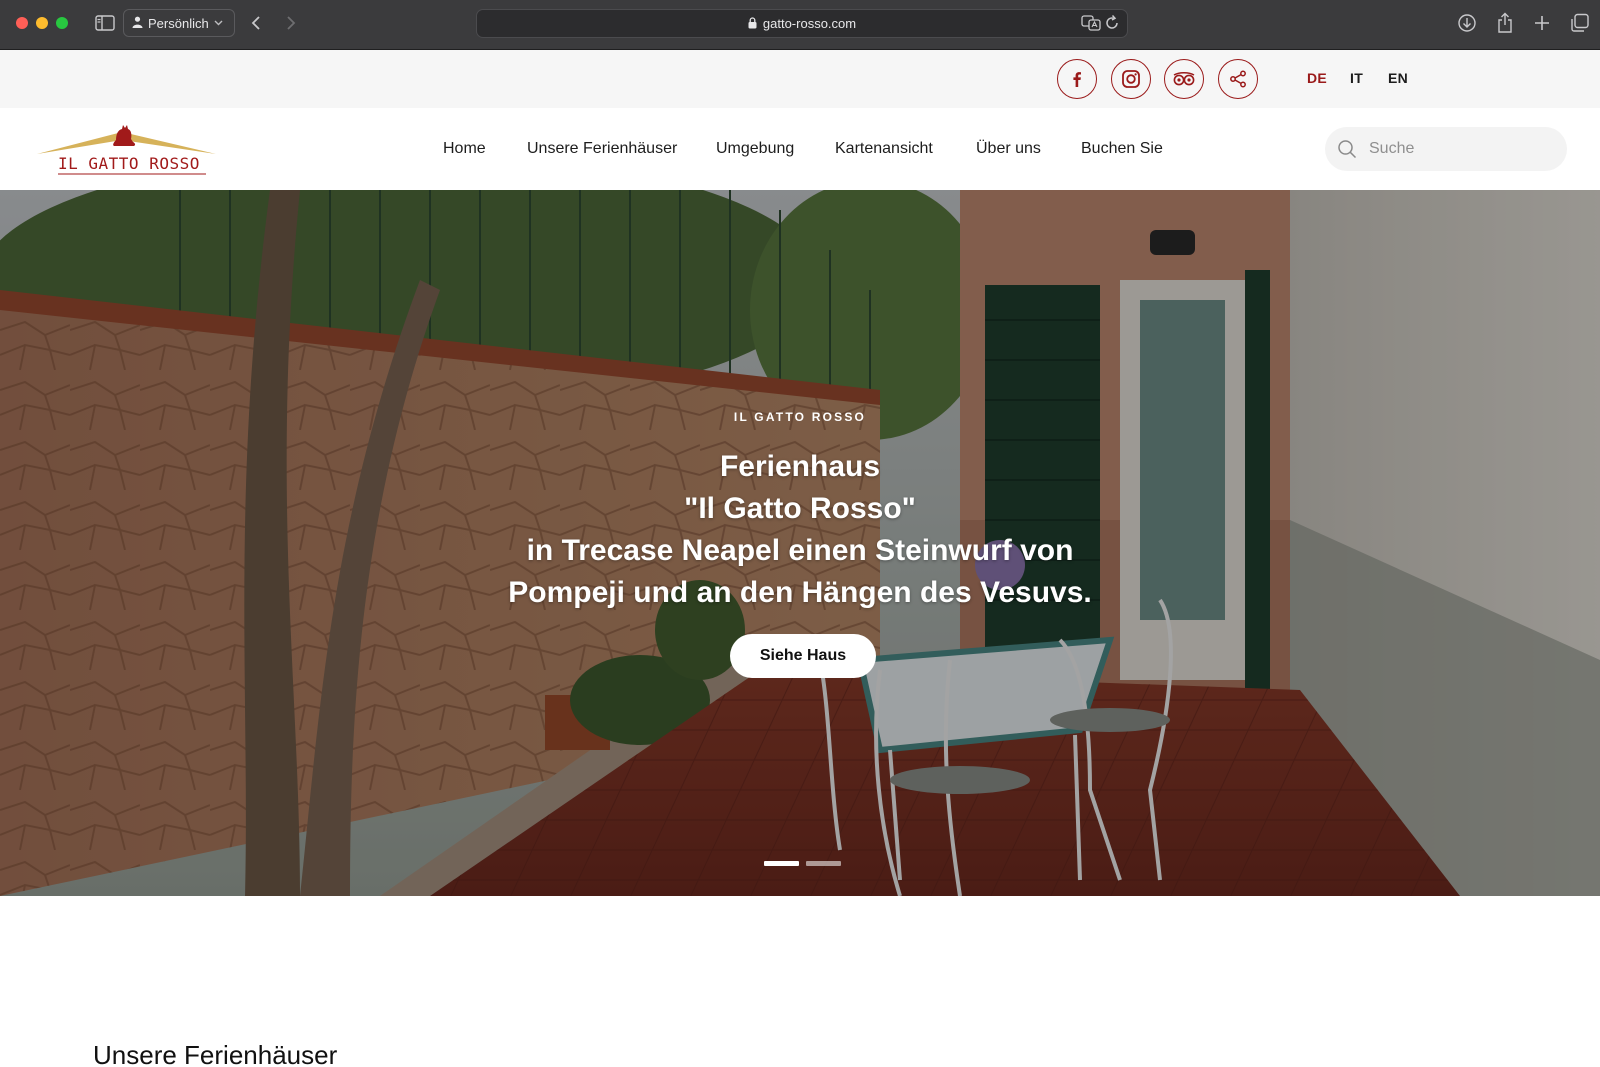  Describe the element at coordinates (22, 23) in the screenshot. I see `close-window-button` at that location.